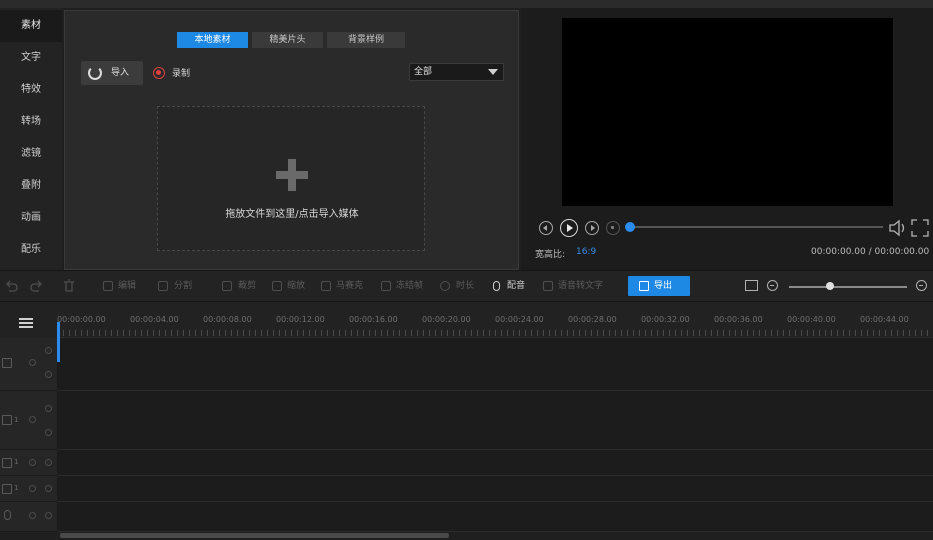  What do you see at coordinates (495, 463) in the screenshot?
I see `text-track` at bounding box center [495, 463].